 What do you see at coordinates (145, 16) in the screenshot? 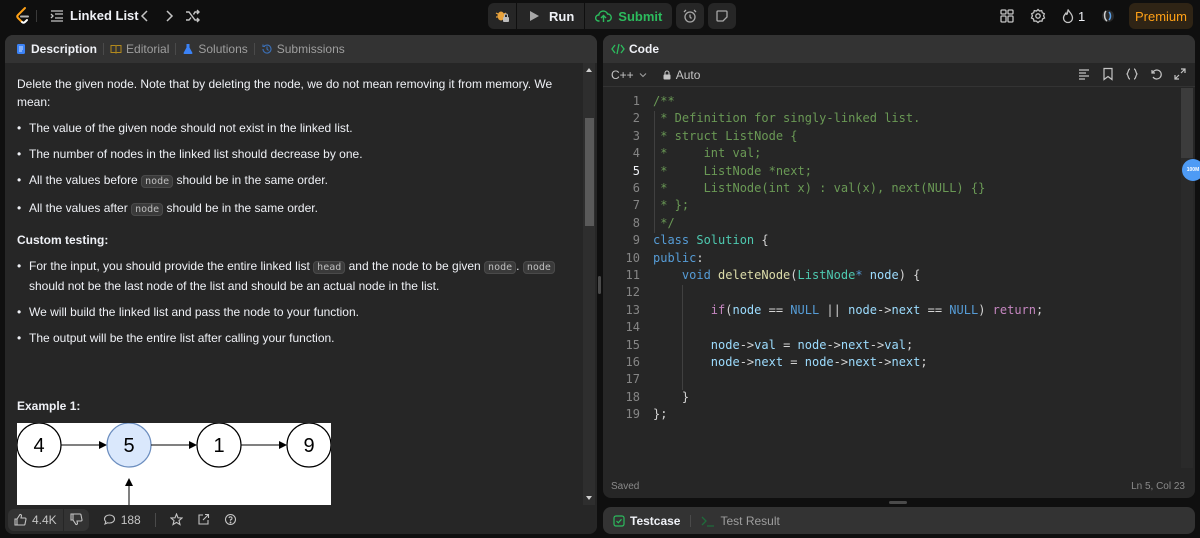
I see `chevron-left-icon` at bounding box center [145, 16].